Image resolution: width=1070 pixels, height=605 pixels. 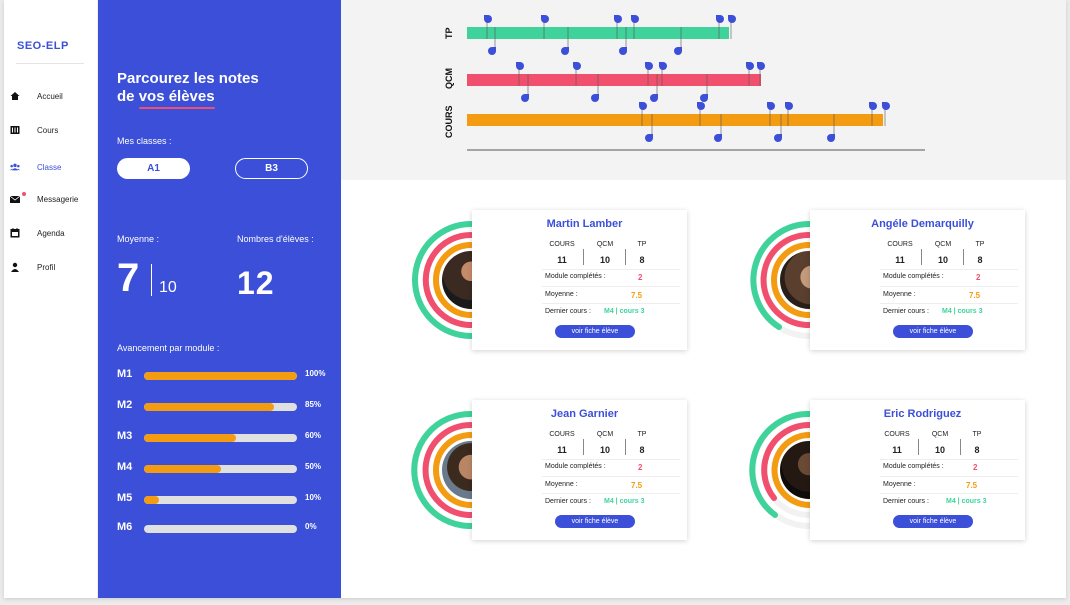 What do you see at coordinates (188, 89) in the screenshot?
I see `panel-title: Parcourez les notes de vos élèves` at bounding box center [188, 89].